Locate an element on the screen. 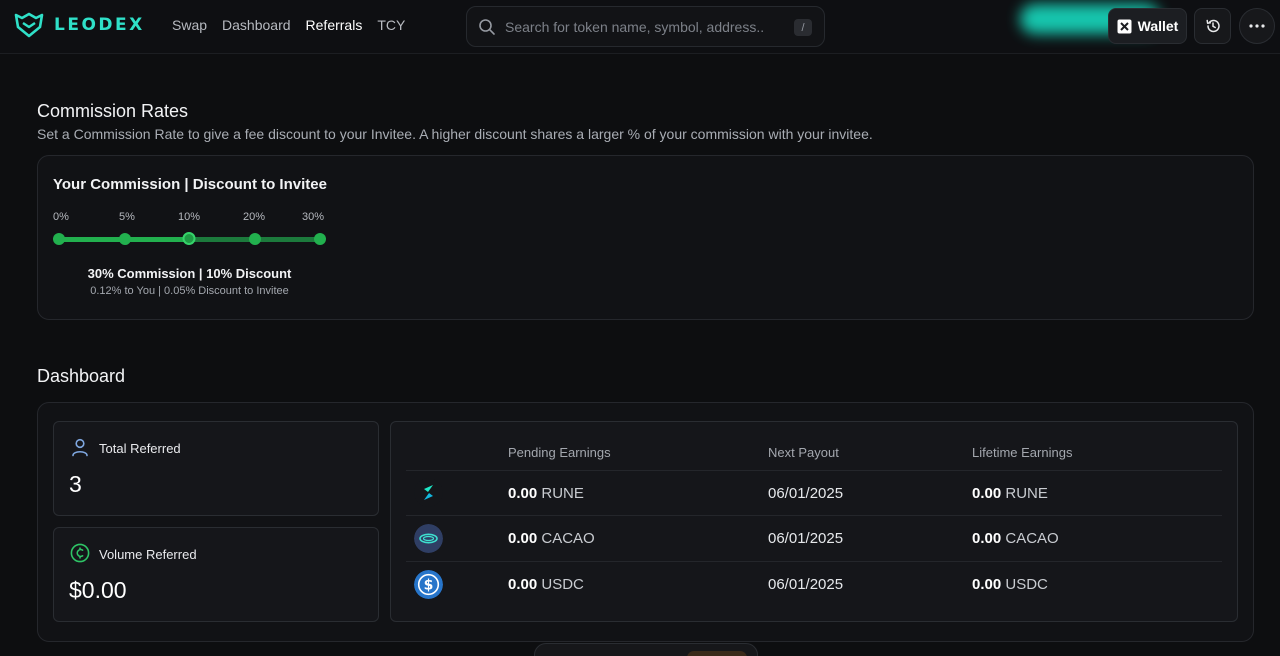 The height and width of the screenshot is (656, 1280). bottom-action-accent is located at coordinates (717, 653).